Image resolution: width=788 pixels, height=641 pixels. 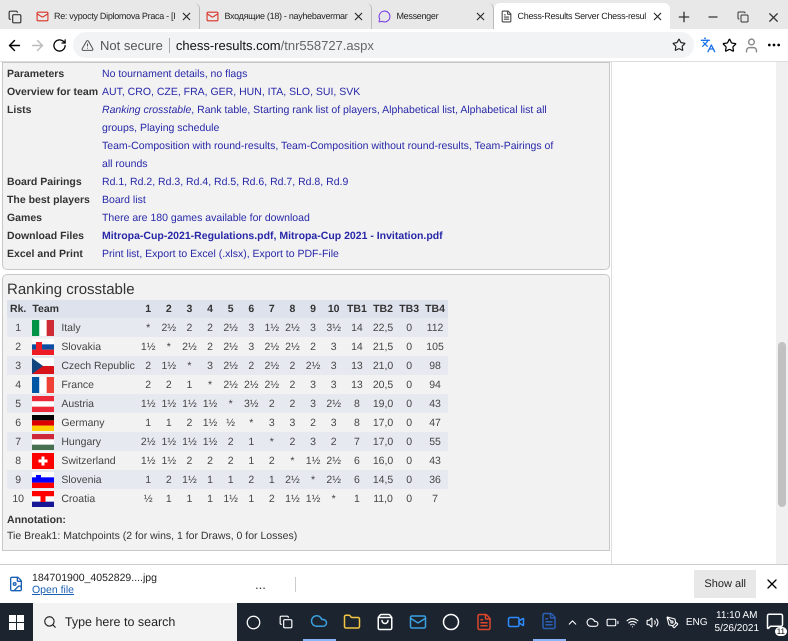 What do you see at coordinates (16, 622) in the screenshot?
I see `windows-icon` at bounding box center [16, 622].